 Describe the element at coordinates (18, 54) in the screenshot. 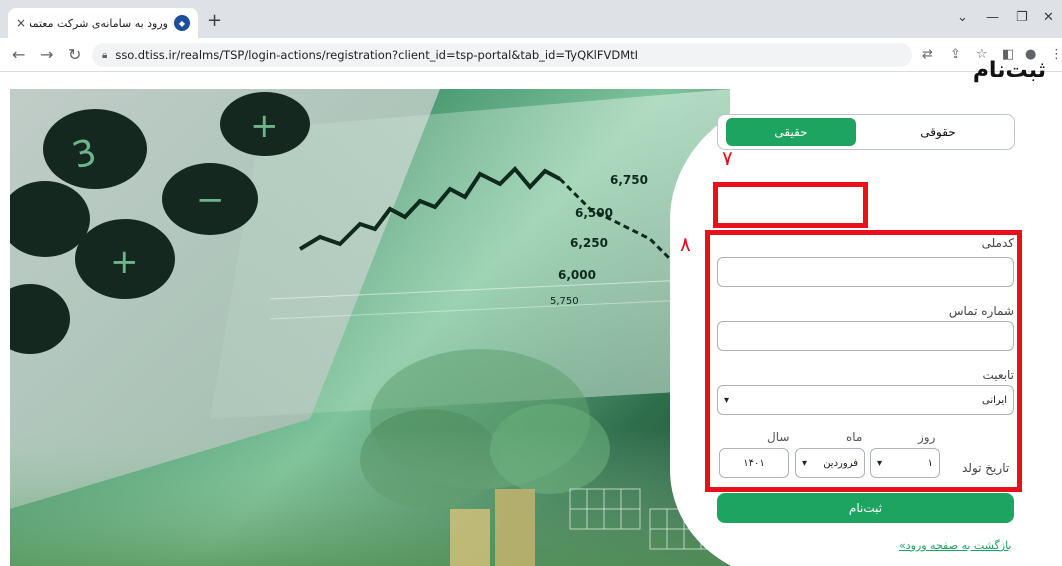

I see `back-arrow-icon: ←` at that location.